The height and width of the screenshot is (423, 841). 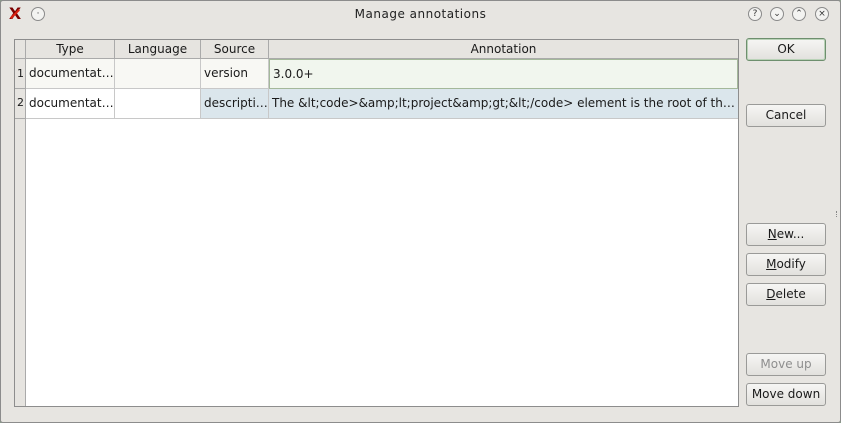 What do you see at coordinates (20, 49) in the screenshot?
I see `table-corner` at bounding box center [20, 49].